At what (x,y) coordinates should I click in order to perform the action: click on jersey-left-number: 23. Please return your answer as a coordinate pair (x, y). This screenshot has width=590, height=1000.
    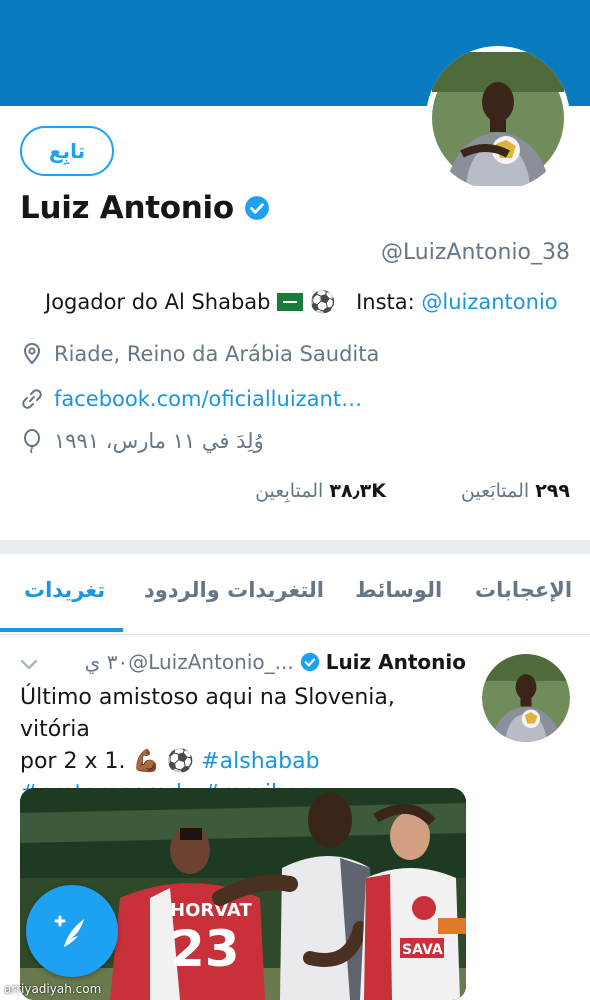
    Looking at the image, I should click on (205, 949).